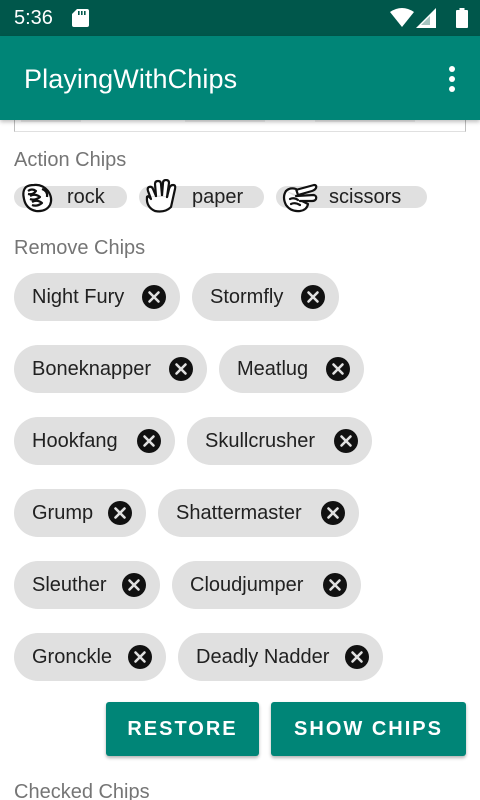 The image size is (480, 800). What do you see at coordinates (368, 729) in the screenshot?
I see `show-chips-button: SHOW CHIPS` at bounding box center [368, 729].